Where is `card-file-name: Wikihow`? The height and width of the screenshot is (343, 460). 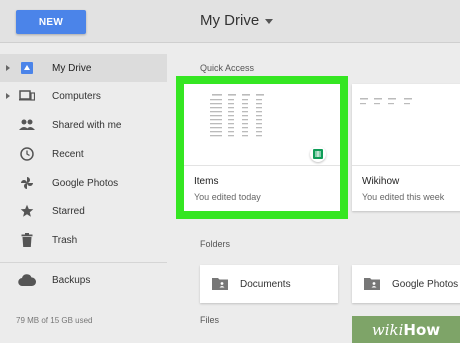 card-file-name: Wikihow is located at coordinates (381, 182).